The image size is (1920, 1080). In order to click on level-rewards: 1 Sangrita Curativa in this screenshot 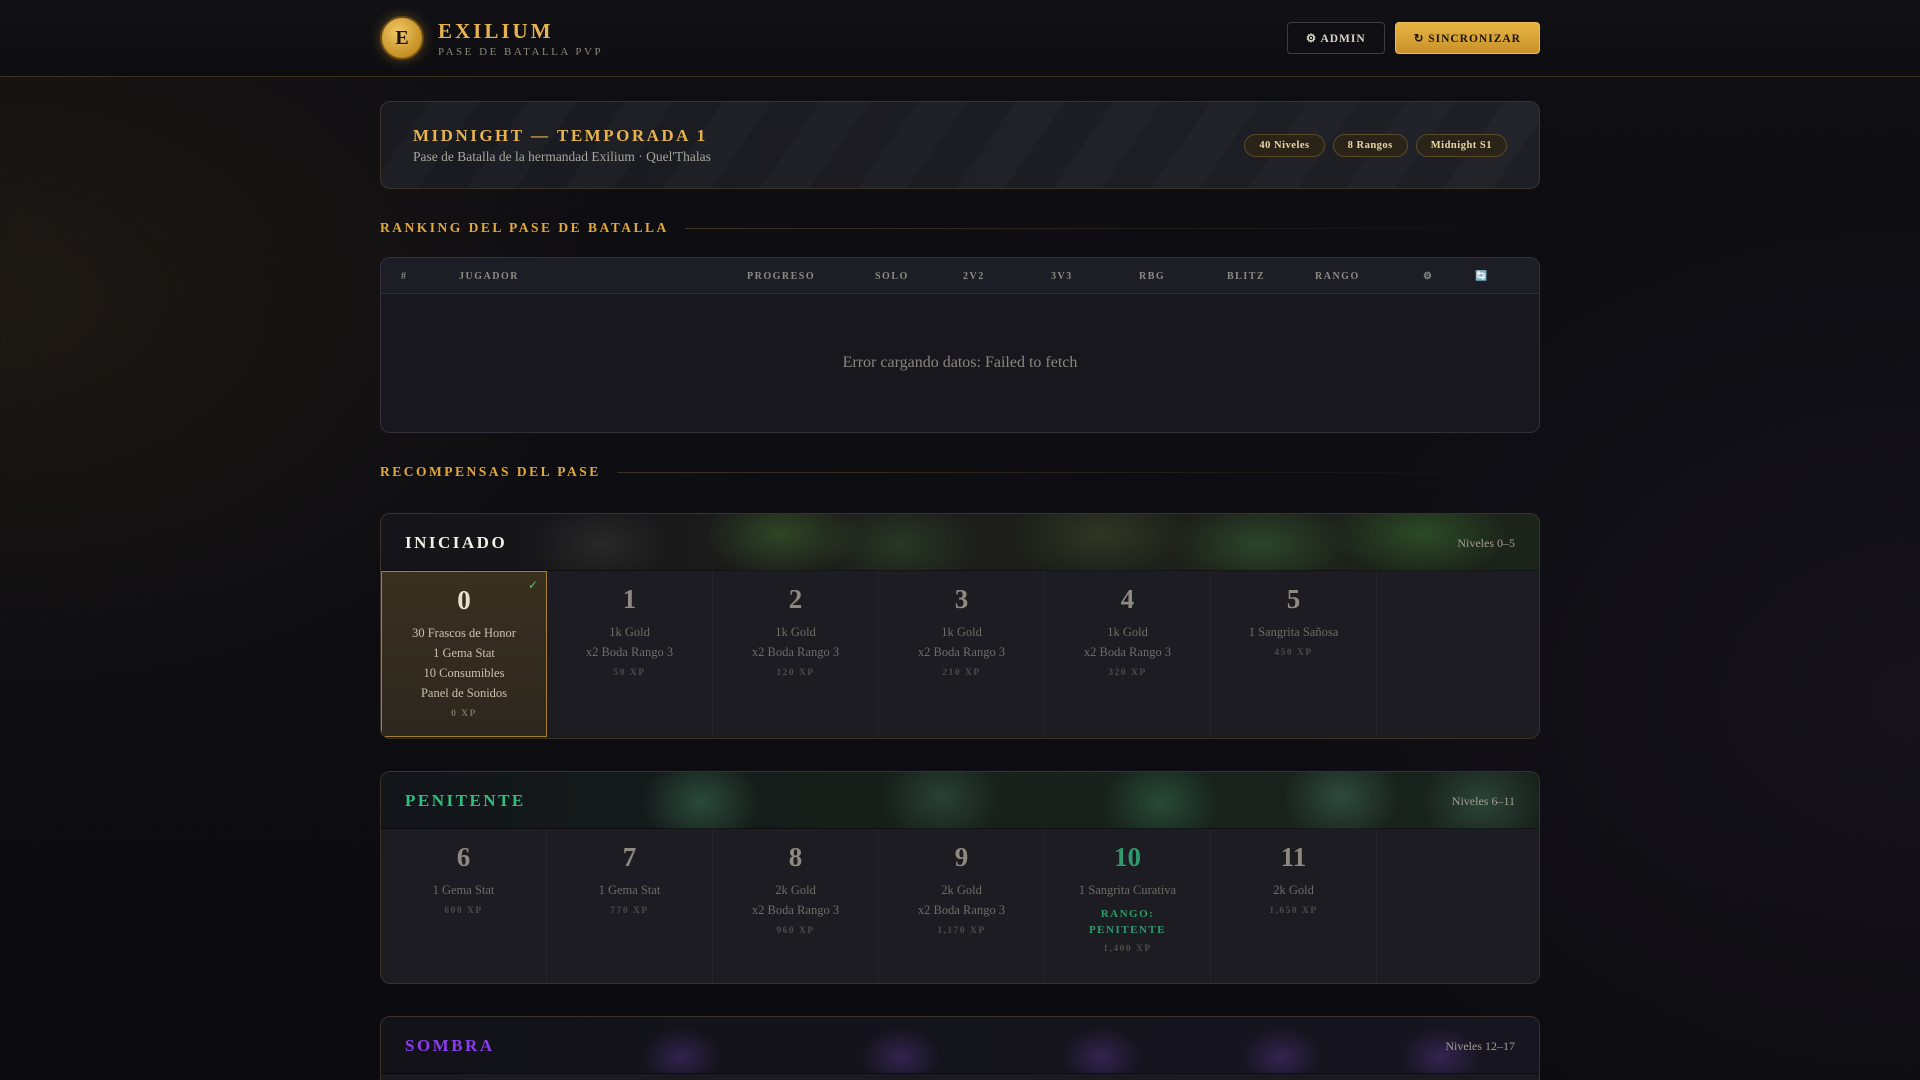, I will do `click(1127, 890)`.